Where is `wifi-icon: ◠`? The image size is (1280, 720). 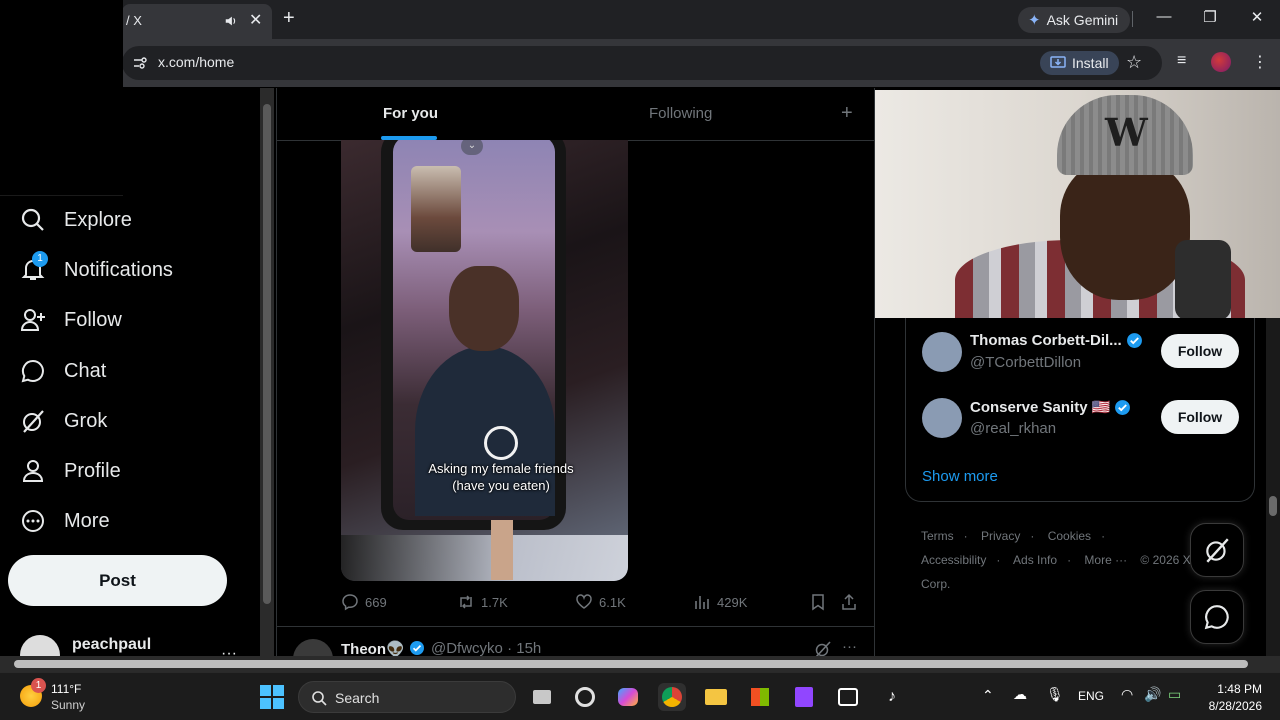 wifi-icon: ◠ is located at coordinates (1127, 694).